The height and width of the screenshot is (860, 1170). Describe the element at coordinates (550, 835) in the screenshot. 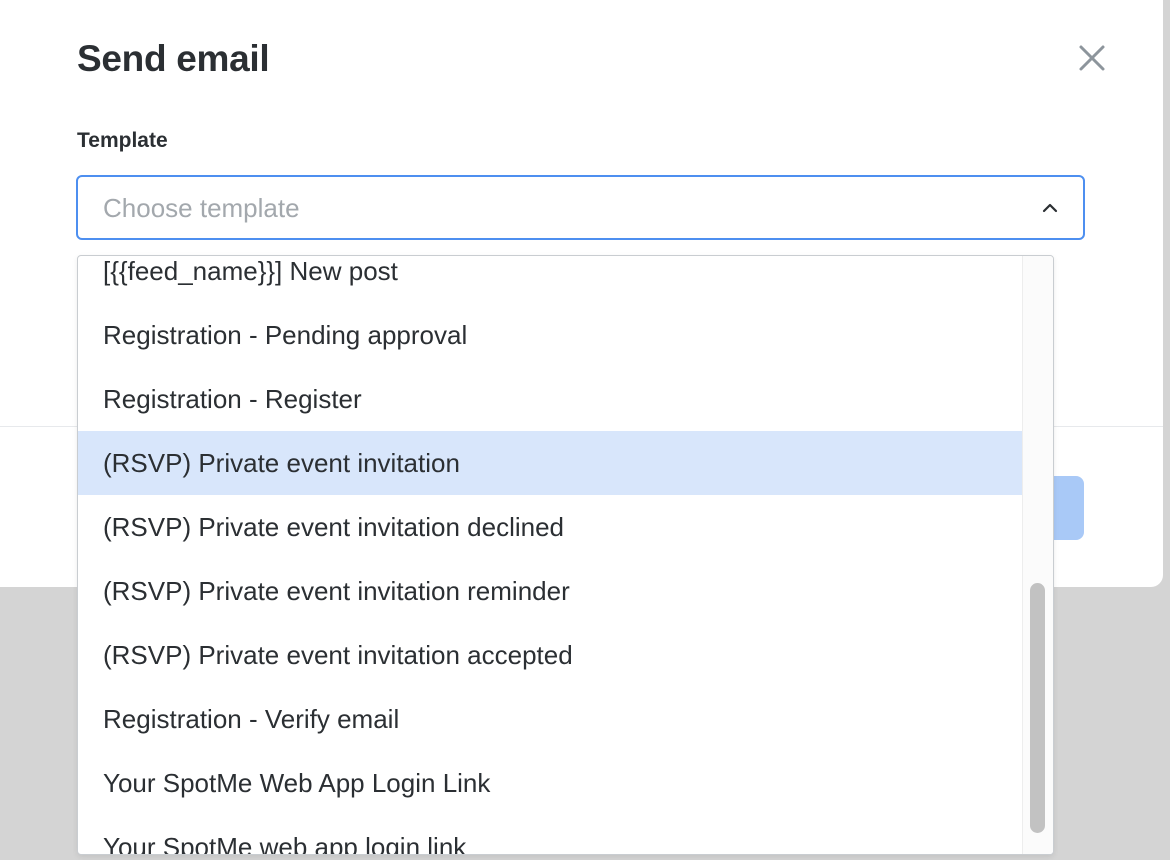

I see `template-option: Your SpotMe web app login link` at that location.